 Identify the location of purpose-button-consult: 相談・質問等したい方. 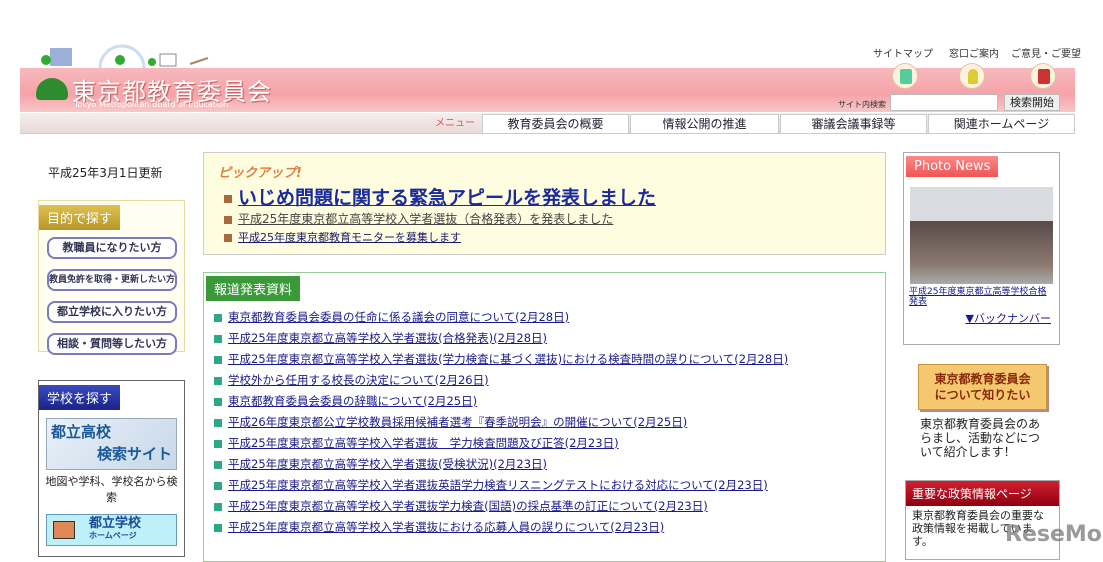
(112, 344).